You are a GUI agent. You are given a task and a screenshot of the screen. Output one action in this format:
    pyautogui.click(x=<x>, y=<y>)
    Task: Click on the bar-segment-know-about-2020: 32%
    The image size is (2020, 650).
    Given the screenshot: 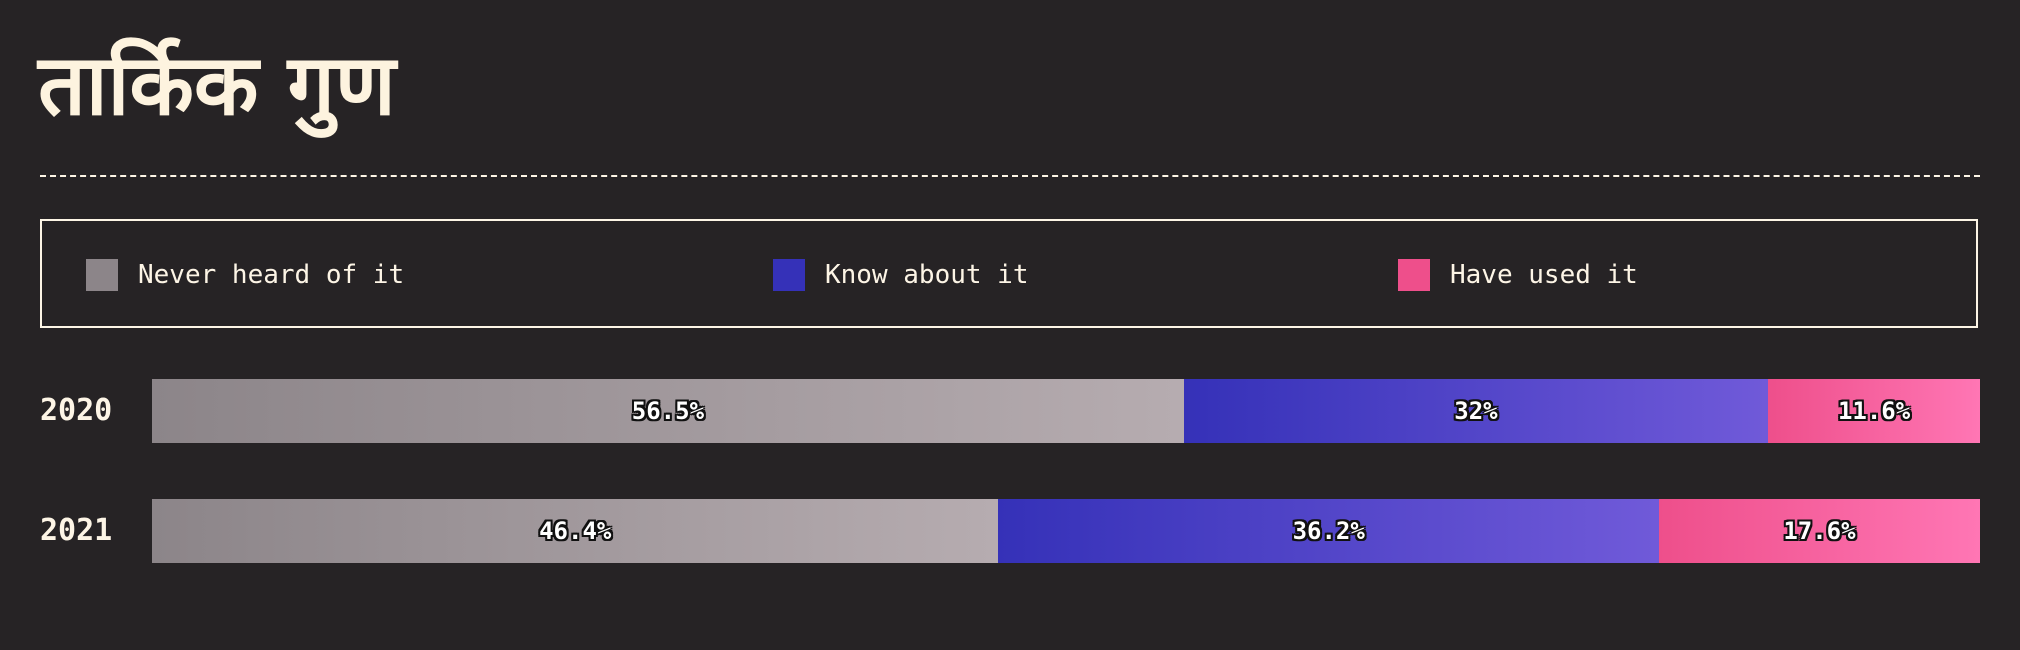 What is the action you would take?
    pyautogui.click(x=1476, y=411)
    